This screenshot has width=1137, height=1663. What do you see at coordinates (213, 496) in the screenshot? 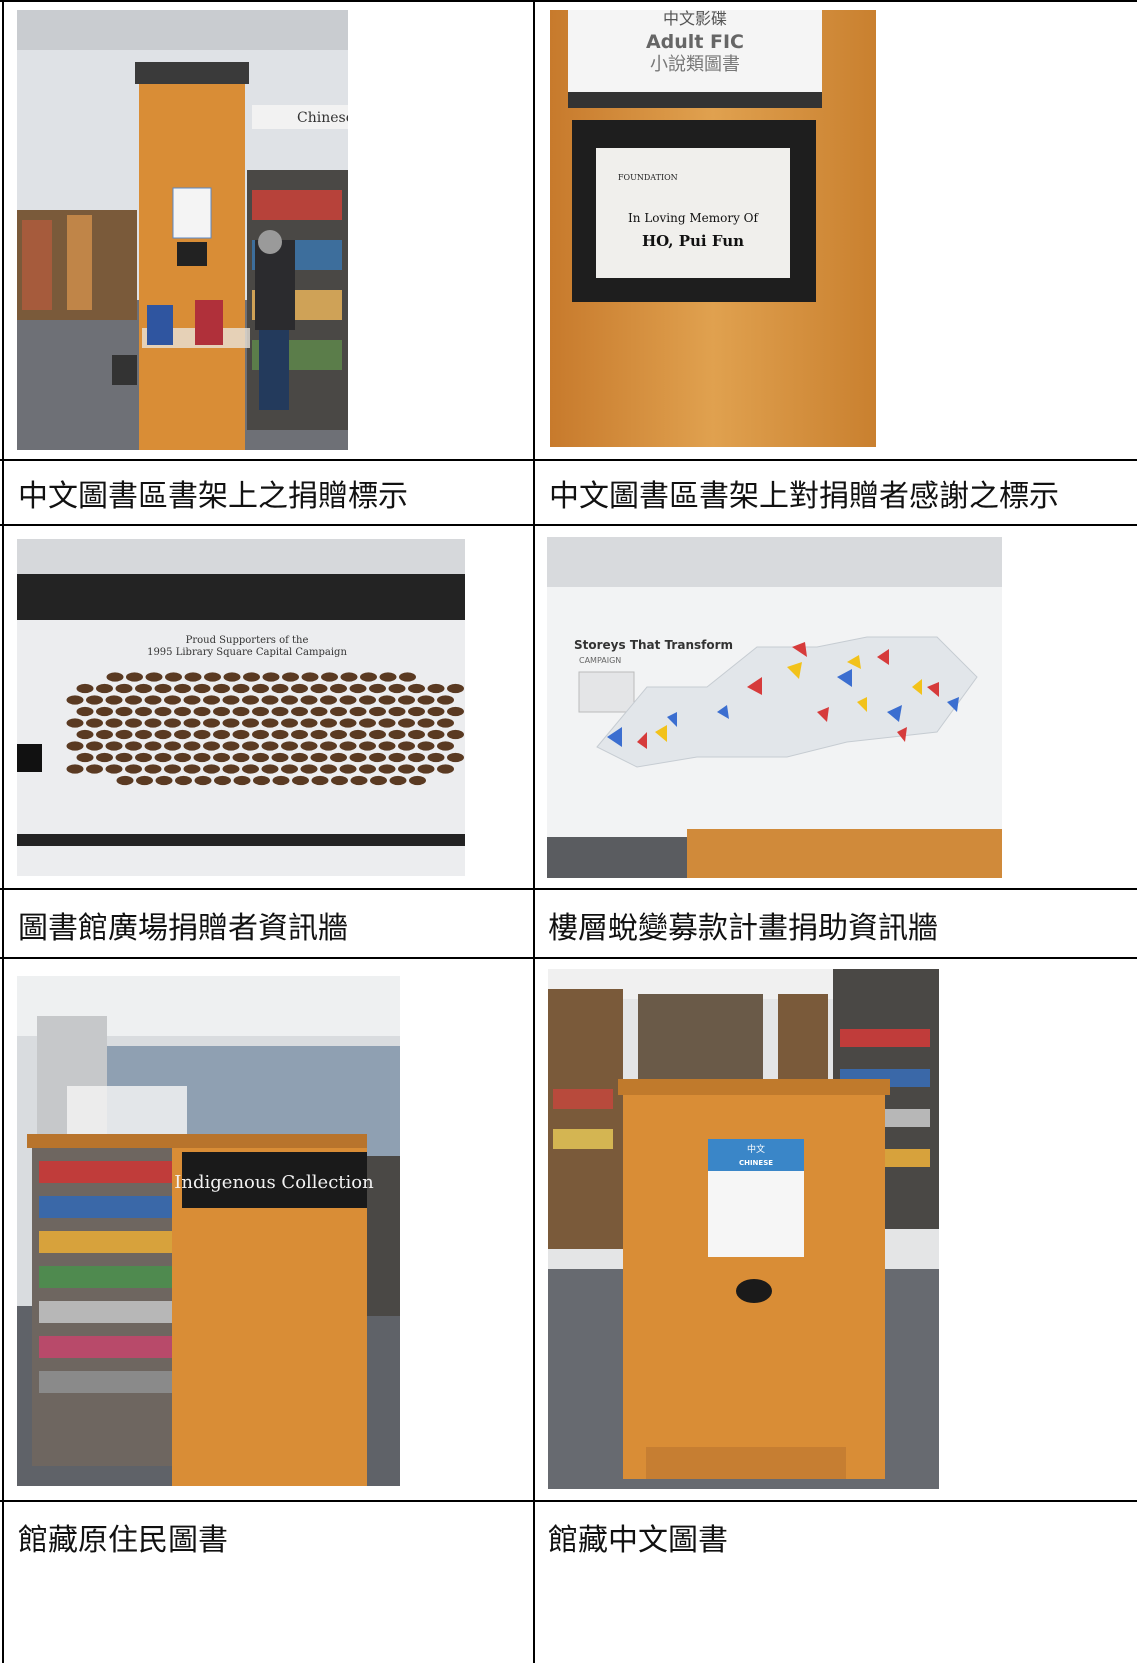
I see `caption-shelf-donor-sign: 中文圖書區書架上之捐贈標示` at bounding box center [213, 496].